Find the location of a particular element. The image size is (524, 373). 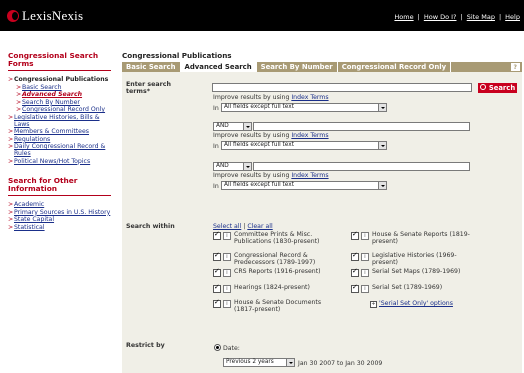

collection-checkbox-legislative-histories: iLegislative Histories (1969-present) is located at coordinates (413, 259).